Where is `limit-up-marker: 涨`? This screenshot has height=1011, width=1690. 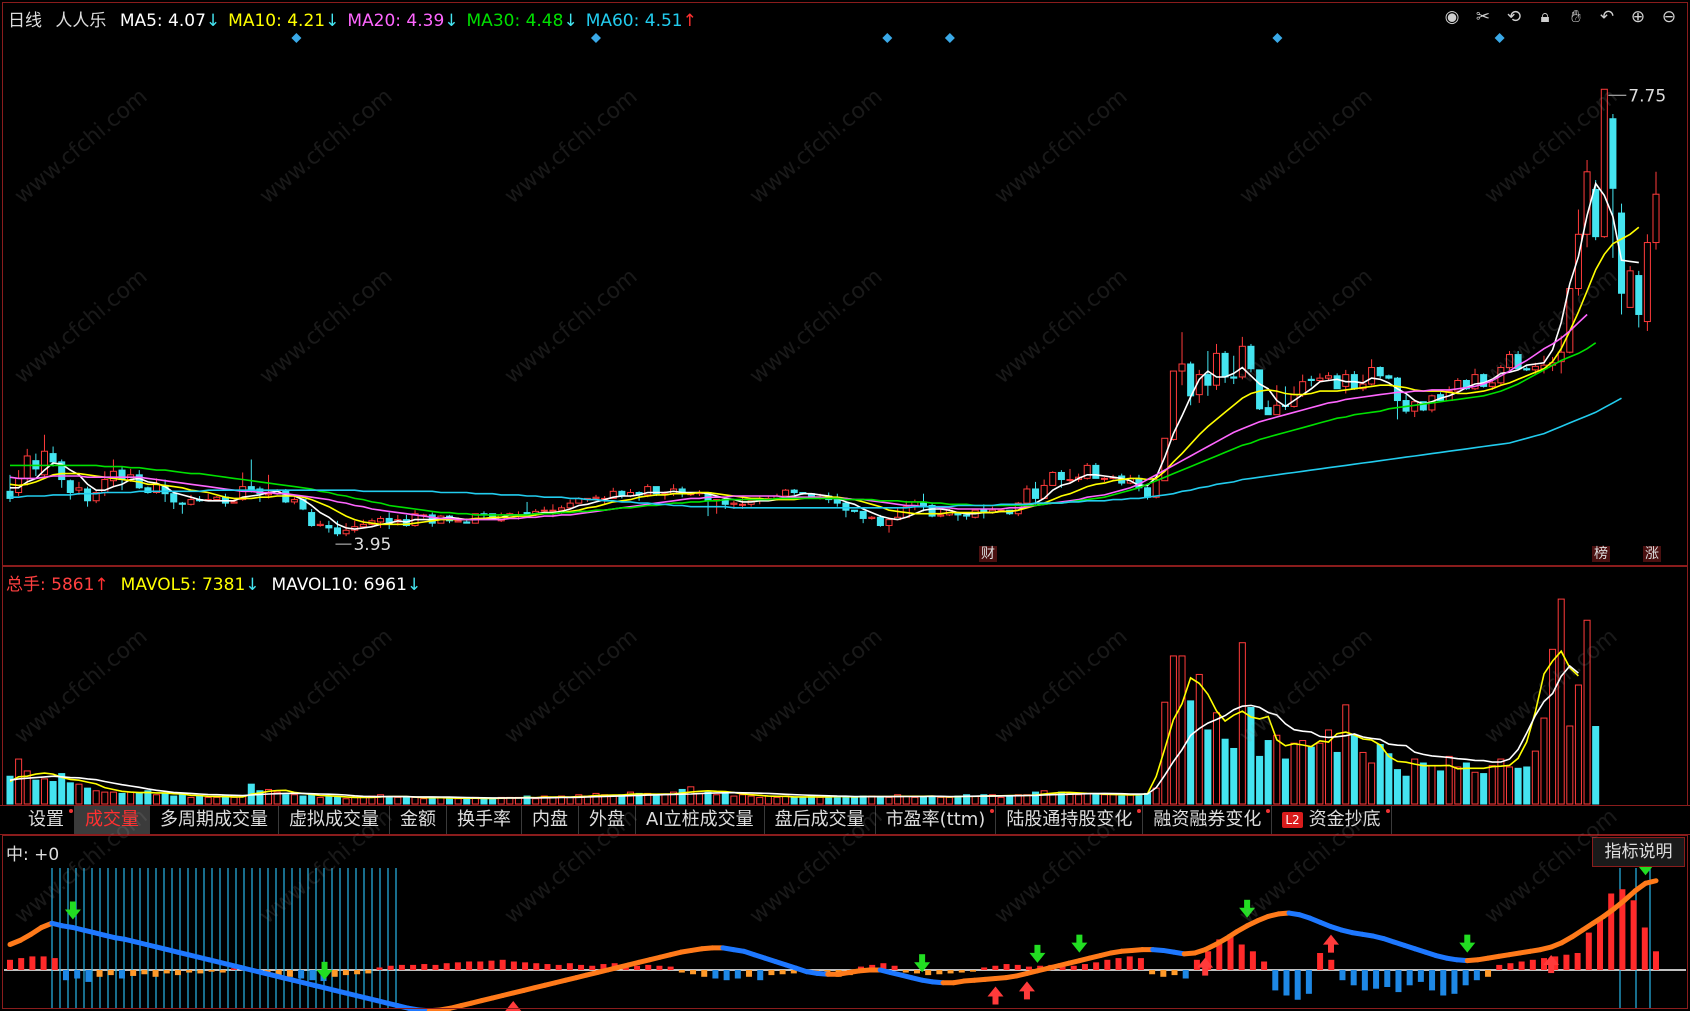
limit-up-marker: 涨 is located at coordinates (1652, 554).